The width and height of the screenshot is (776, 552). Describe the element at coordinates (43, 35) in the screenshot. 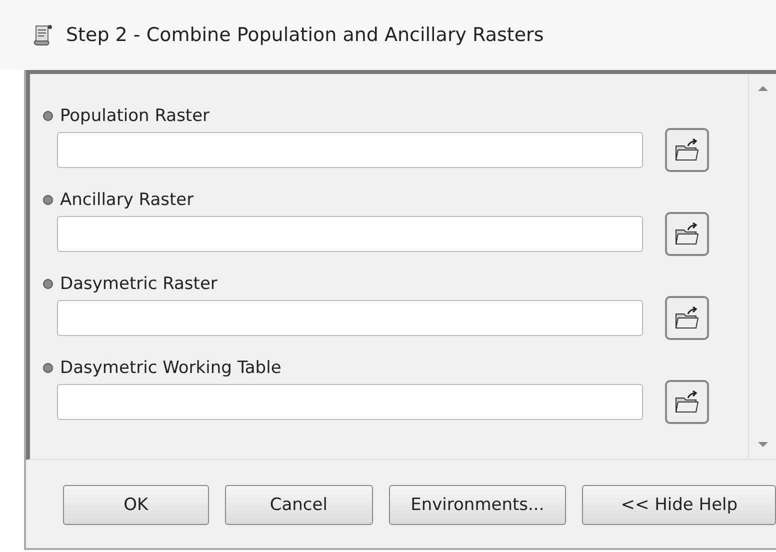

I see `scroll-icon` at that location.